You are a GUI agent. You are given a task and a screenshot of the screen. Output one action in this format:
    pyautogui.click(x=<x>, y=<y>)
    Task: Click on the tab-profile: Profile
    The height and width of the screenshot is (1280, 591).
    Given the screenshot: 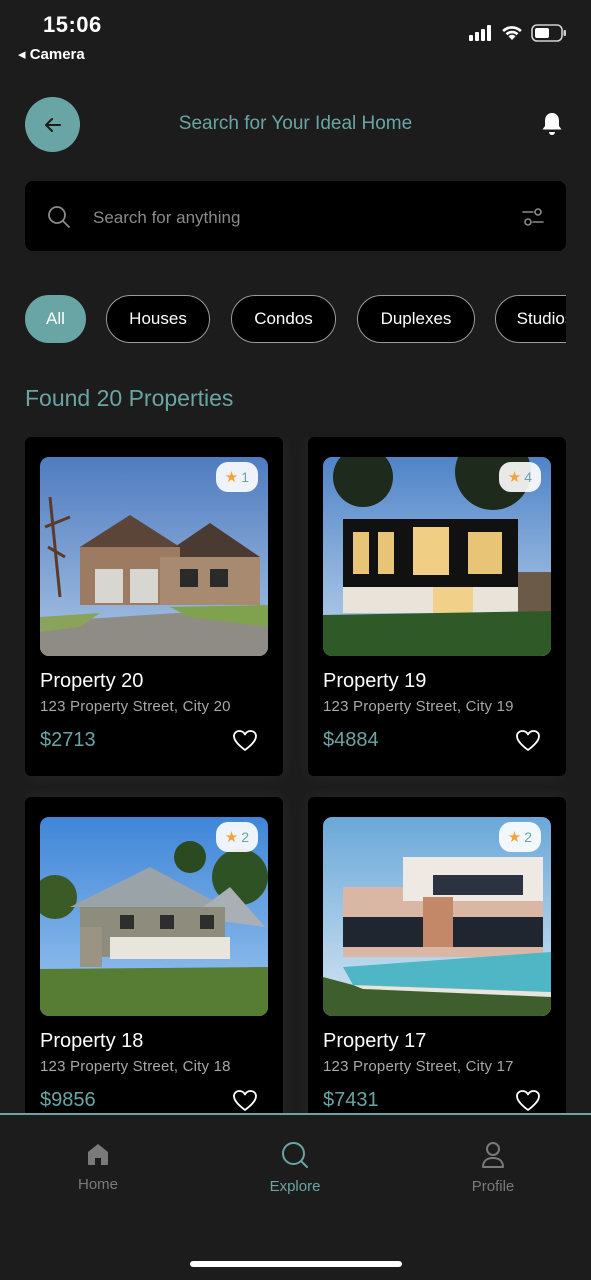 What is the action you would take?
    pyautogui.click(x=493, y=1168)
    